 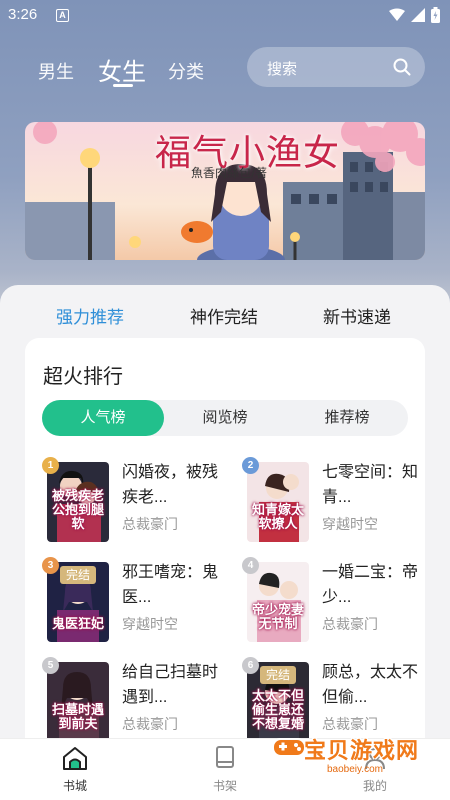 I want to click on rank-badge: 6, so click(x=250, y=665).